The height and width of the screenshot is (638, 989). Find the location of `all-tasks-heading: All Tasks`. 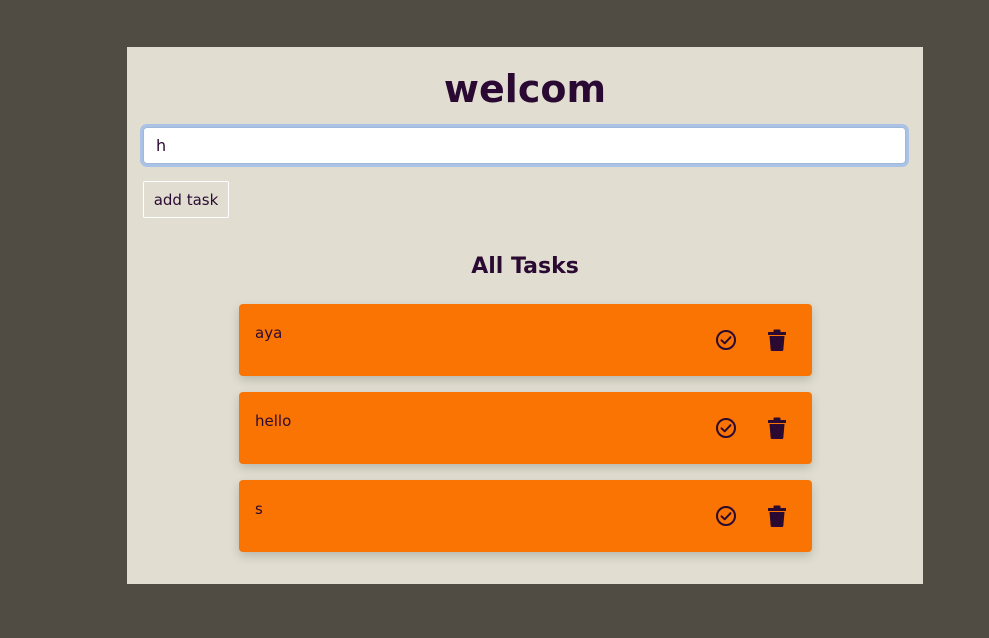

all-tasks-heading: All Tasks is located at coordinates (525, 266).